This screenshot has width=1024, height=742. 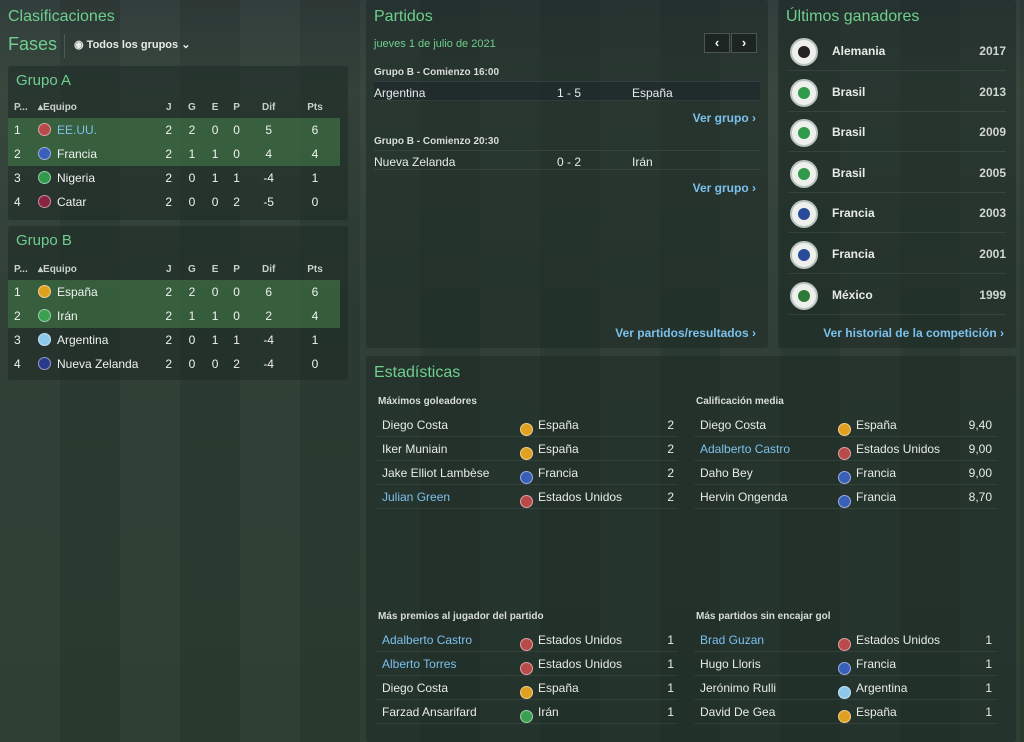 What do you see at coordinates (17, 340) in the screenshot?
I see `position: 3` at bounding box center [17, 340].